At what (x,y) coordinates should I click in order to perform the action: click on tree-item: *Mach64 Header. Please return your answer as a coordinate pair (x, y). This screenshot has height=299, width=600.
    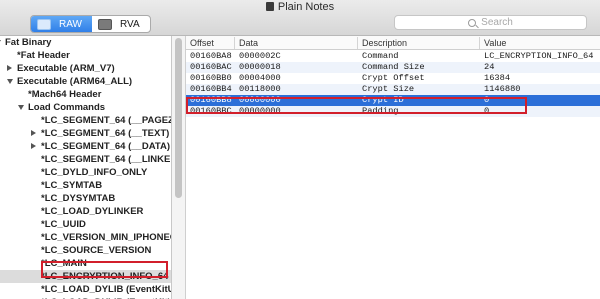
    Looking at the image, I should click on (85, 94).